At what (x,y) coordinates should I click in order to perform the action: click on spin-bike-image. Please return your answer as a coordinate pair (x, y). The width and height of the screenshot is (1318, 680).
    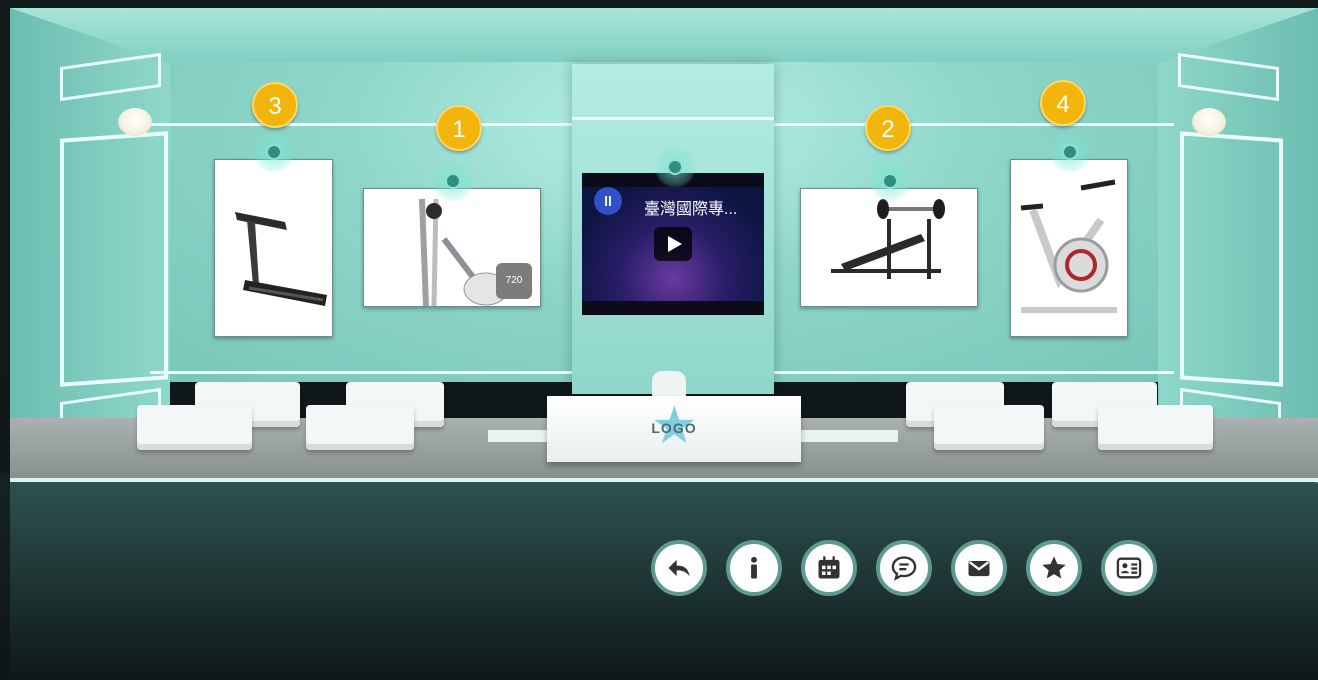
    Looking at the image, I should click on (1069, 248).